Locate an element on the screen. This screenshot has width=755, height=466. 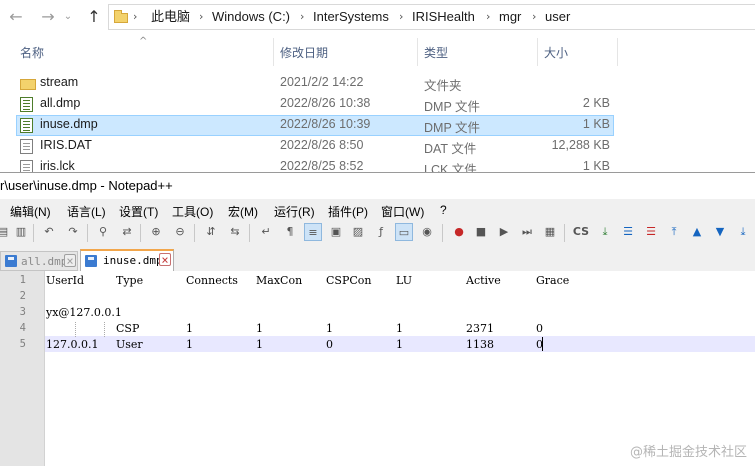
menu-run: 运行(R) is located at coordinates (294, 211).